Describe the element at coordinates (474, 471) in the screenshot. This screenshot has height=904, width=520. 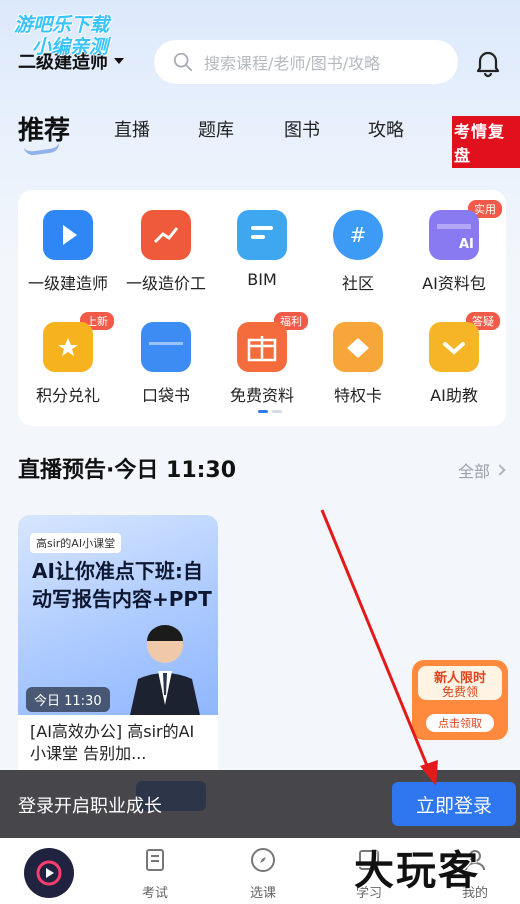
I see `see-all-label: 全部` at that location.